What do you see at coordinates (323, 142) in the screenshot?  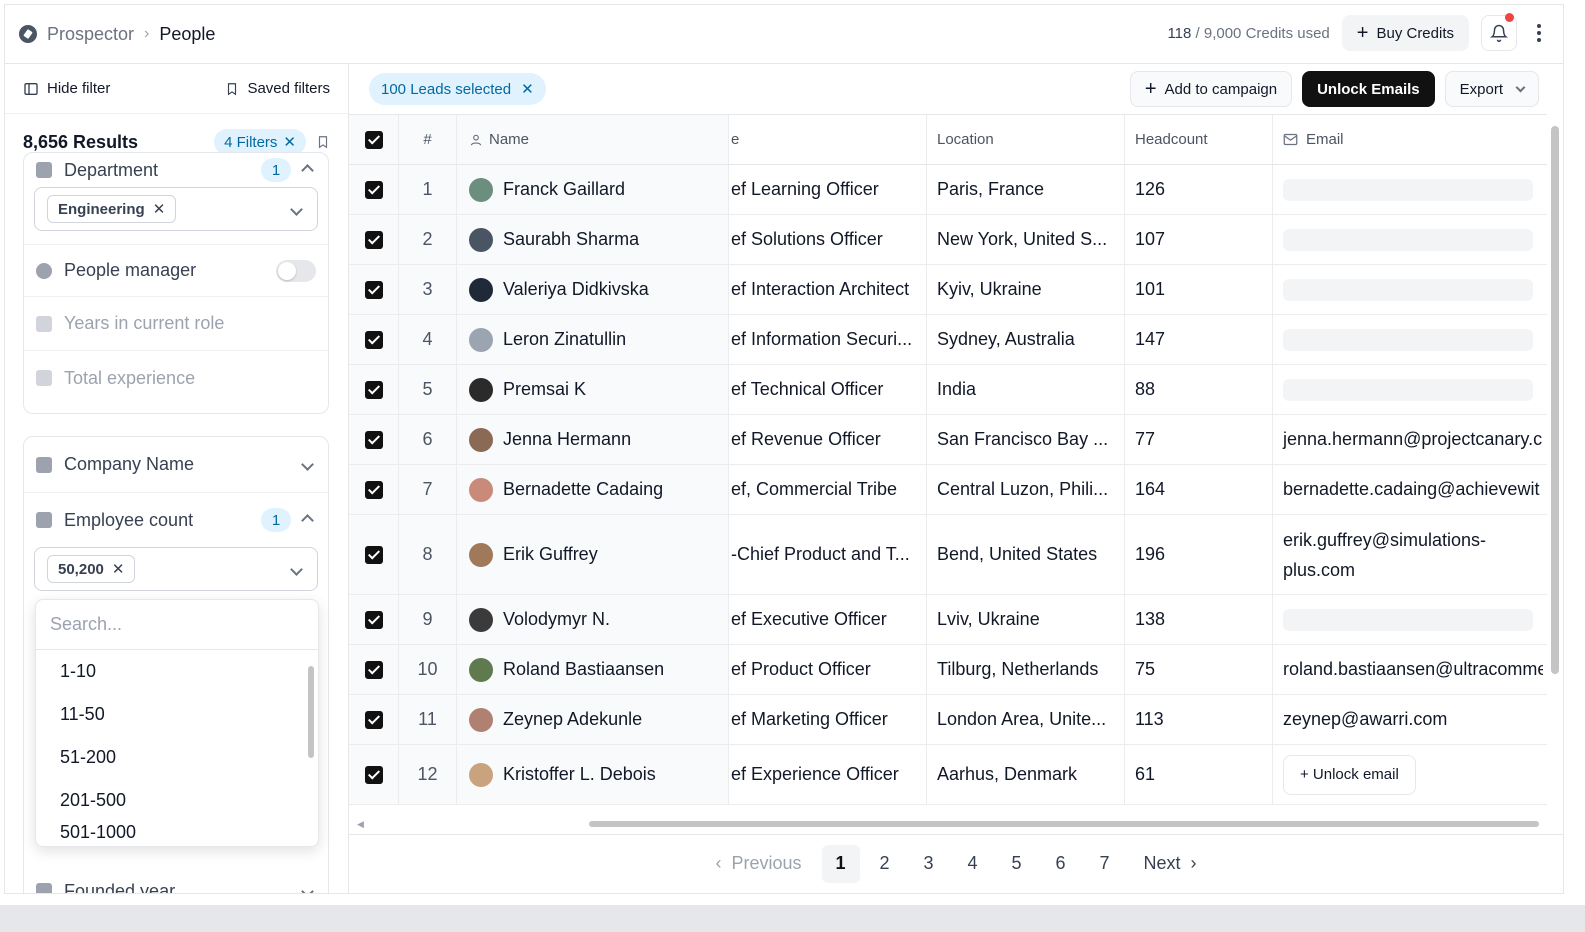 I see `bookmark-icon` at bounding box center [323, 142].